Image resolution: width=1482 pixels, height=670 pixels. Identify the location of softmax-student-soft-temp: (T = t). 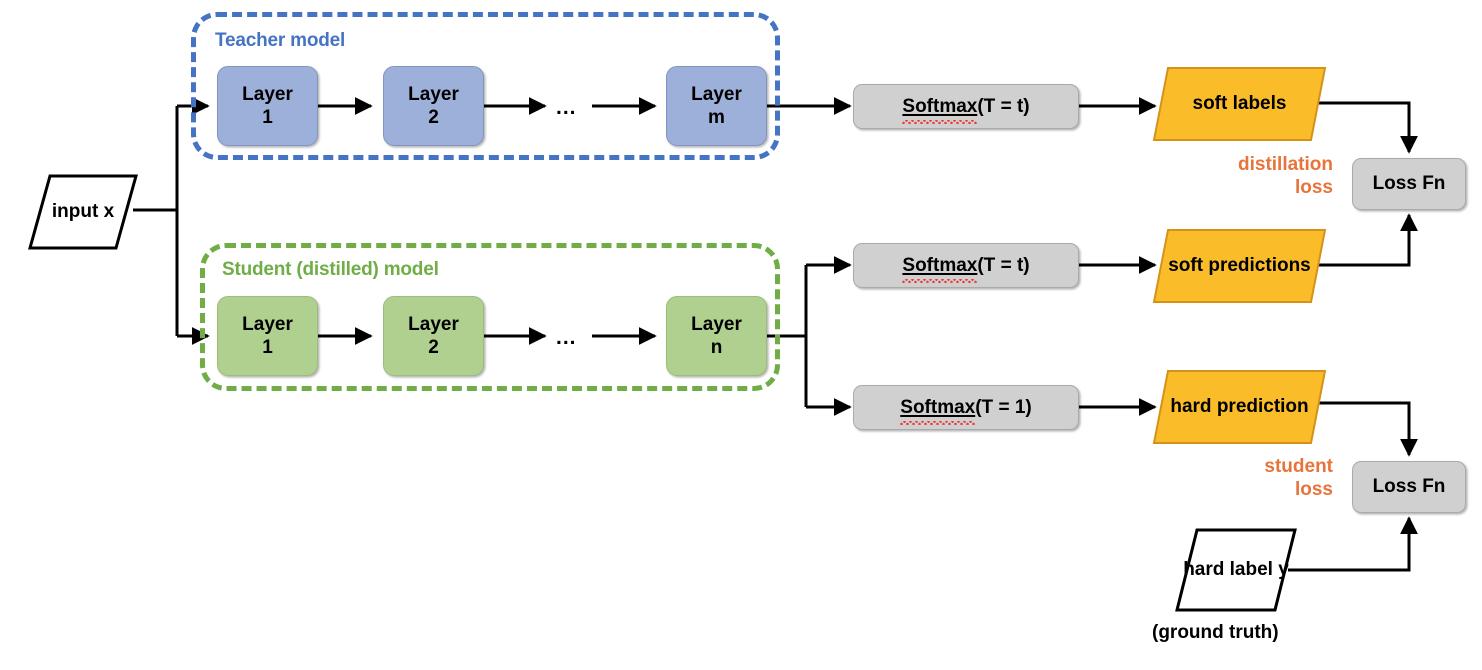
(1003, 265).